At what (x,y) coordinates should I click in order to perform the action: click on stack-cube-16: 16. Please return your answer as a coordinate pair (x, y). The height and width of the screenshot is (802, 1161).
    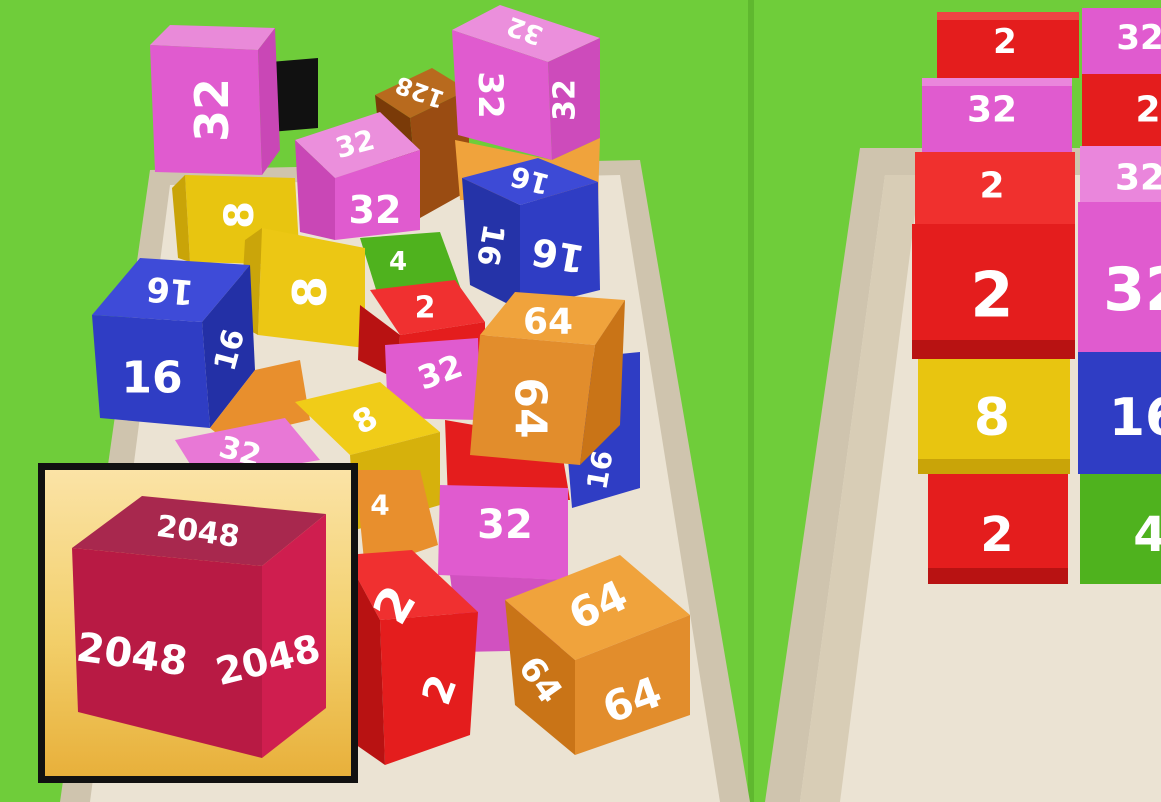
    Looking at the image, I should click on (1119, 413).